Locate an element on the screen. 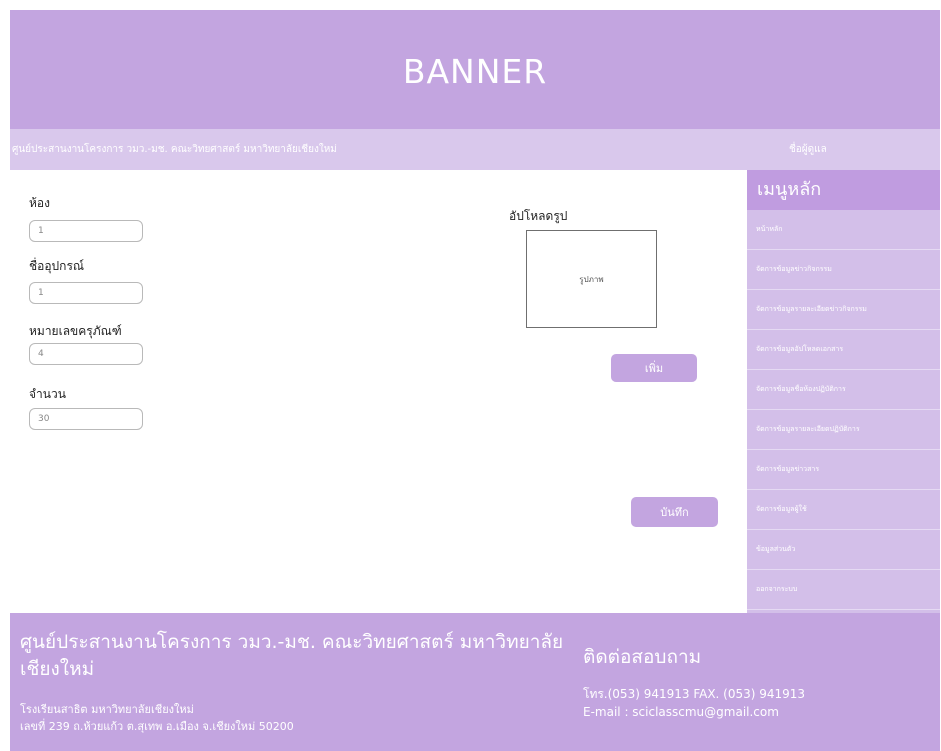  footer-contact-title: ติดต่อสอบถาม is located at coordinates (642, 657).